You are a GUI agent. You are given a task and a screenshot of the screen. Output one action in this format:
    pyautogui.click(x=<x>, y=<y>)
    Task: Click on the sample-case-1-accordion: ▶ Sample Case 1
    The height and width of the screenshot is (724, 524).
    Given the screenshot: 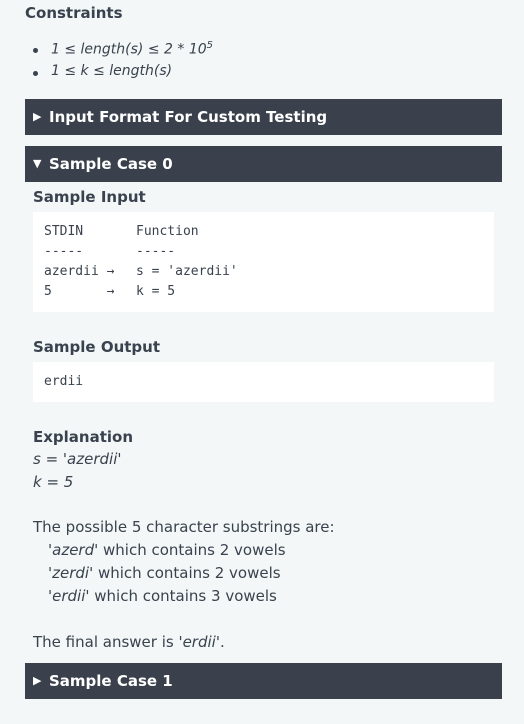 What is the action you would take?
    pyautogui.click(x=263, y=681)
    